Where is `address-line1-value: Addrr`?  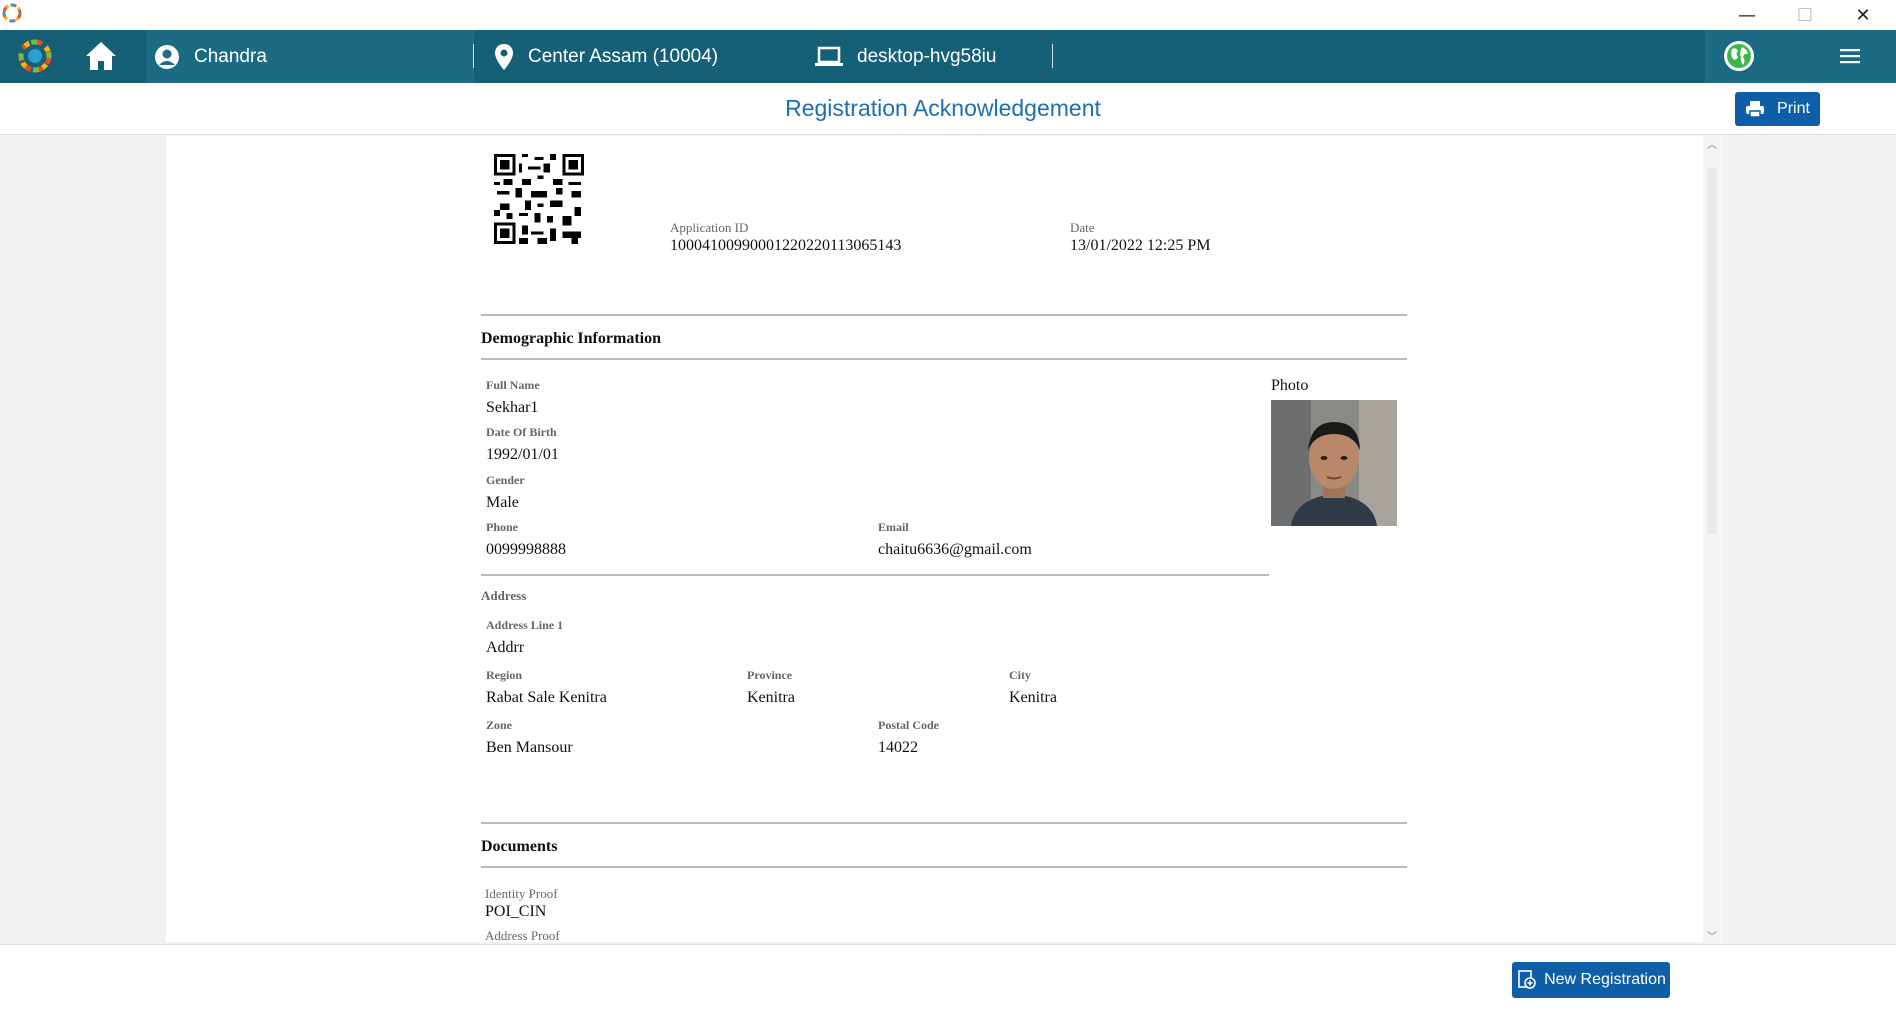
address-line1-value: Addrr is located at coordinates (505, 647).